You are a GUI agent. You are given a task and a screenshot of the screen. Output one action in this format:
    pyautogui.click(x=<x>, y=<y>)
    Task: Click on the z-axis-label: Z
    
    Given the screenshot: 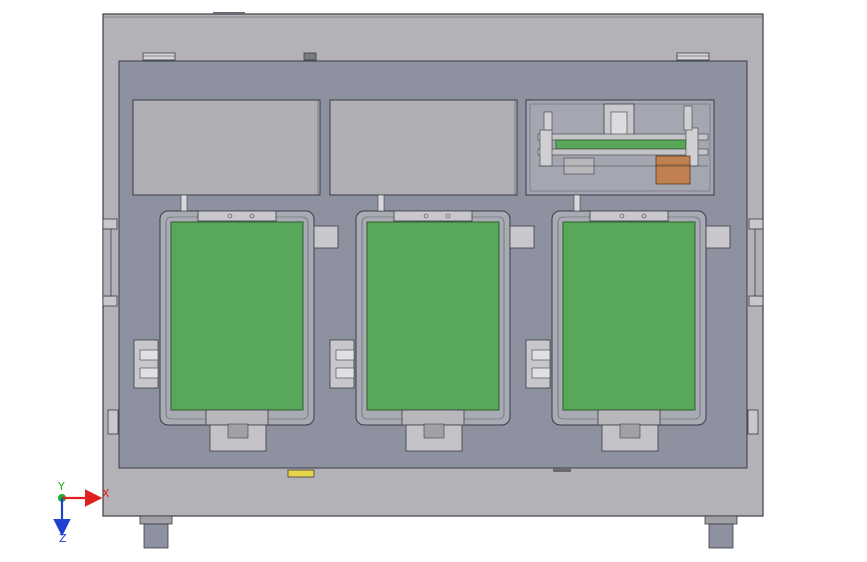 What is the action you would take?
    pyautogui.click(x=63, y=538)
    